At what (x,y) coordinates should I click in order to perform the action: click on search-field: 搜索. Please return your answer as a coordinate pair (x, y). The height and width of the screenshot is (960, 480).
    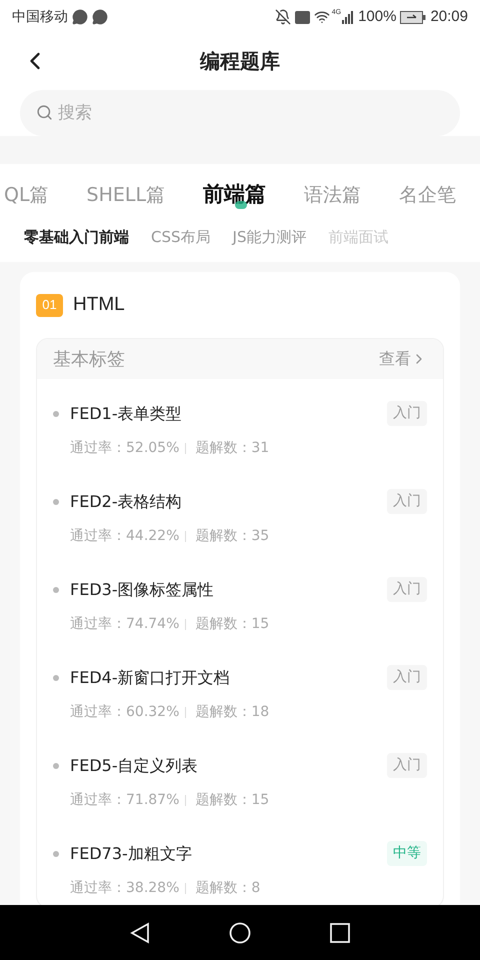
    Looking at the image, I should click on (240, 113).